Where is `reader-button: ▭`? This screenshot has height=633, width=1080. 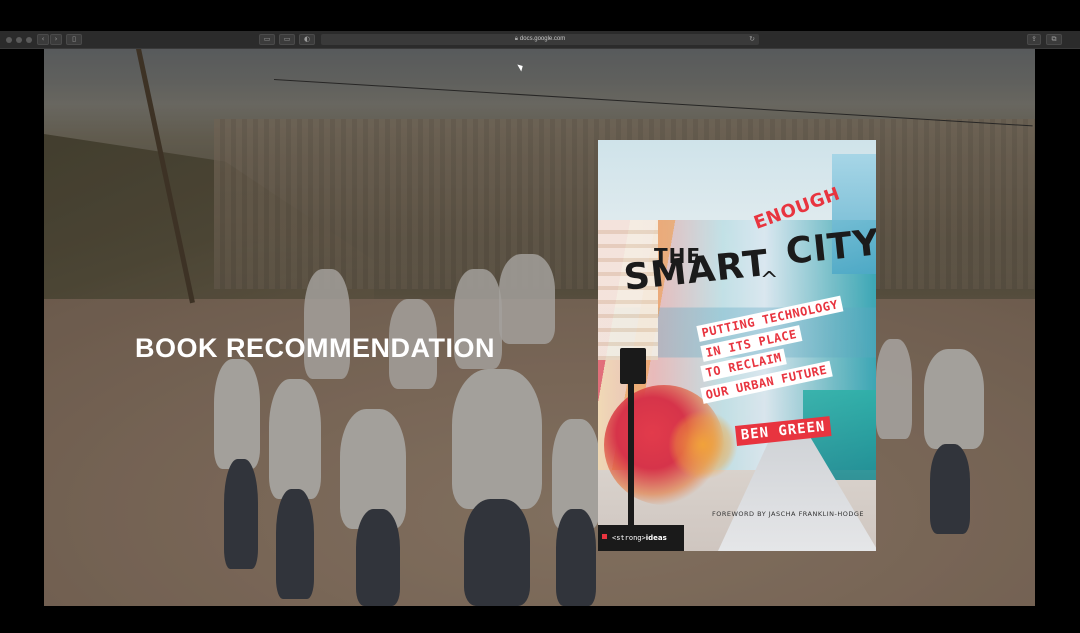 reader-button: ▭ is located at coordinates (287, 39).